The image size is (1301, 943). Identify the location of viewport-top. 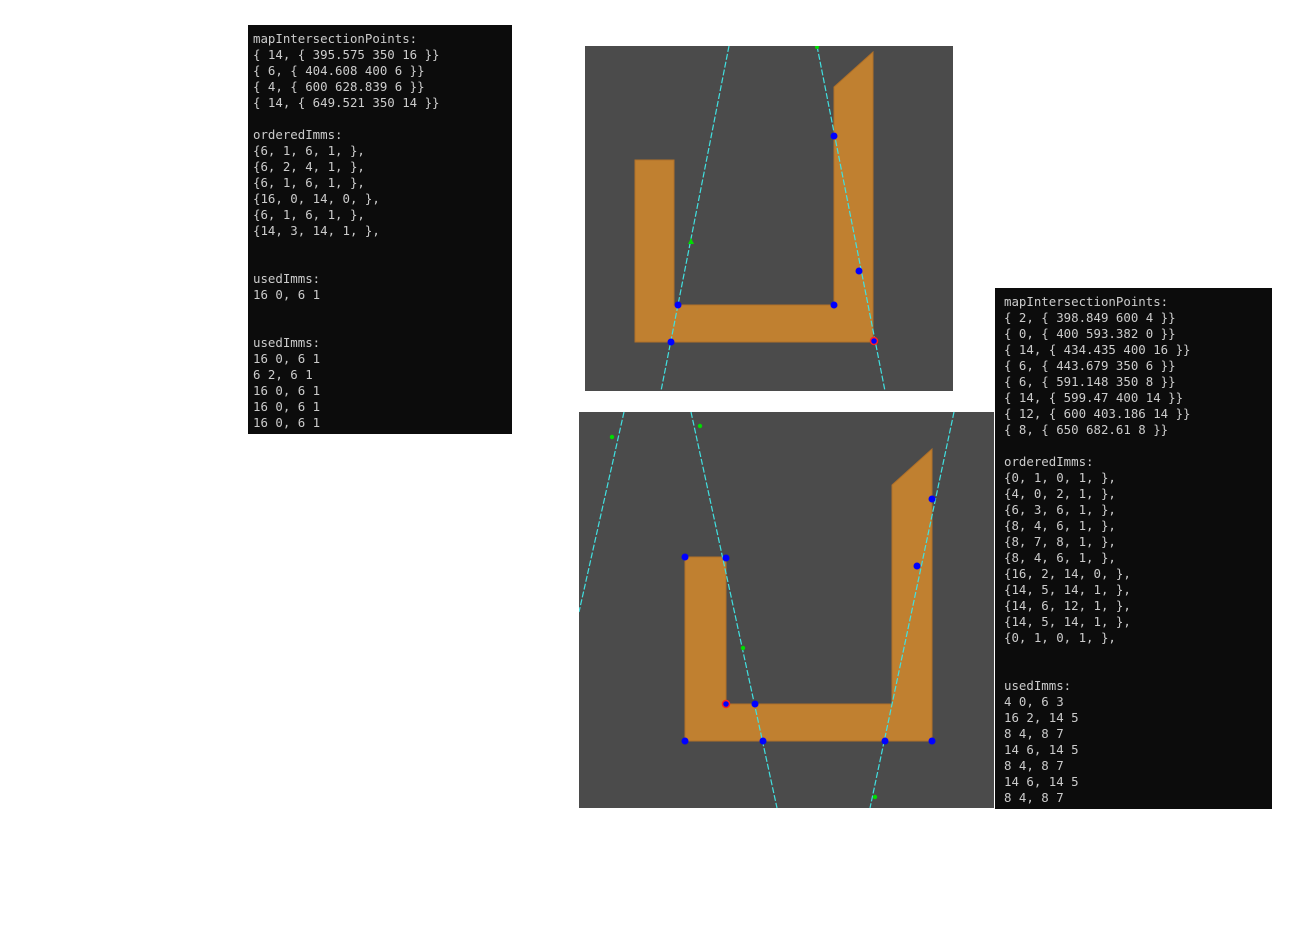
(769, 218).